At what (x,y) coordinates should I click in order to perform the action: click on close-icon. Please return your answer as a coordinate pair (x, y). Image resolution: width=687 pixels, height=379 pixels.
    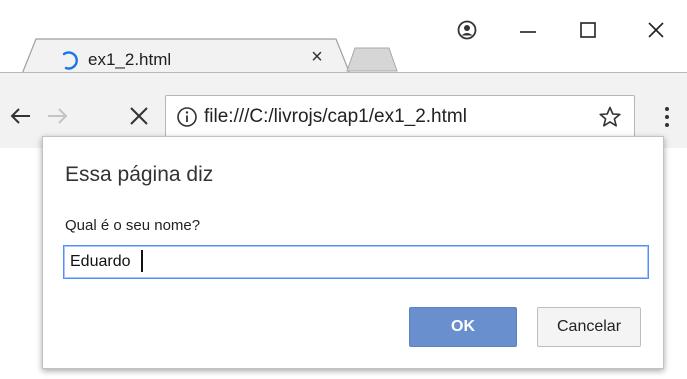
    Looking at the image, I should click on (656, 30).